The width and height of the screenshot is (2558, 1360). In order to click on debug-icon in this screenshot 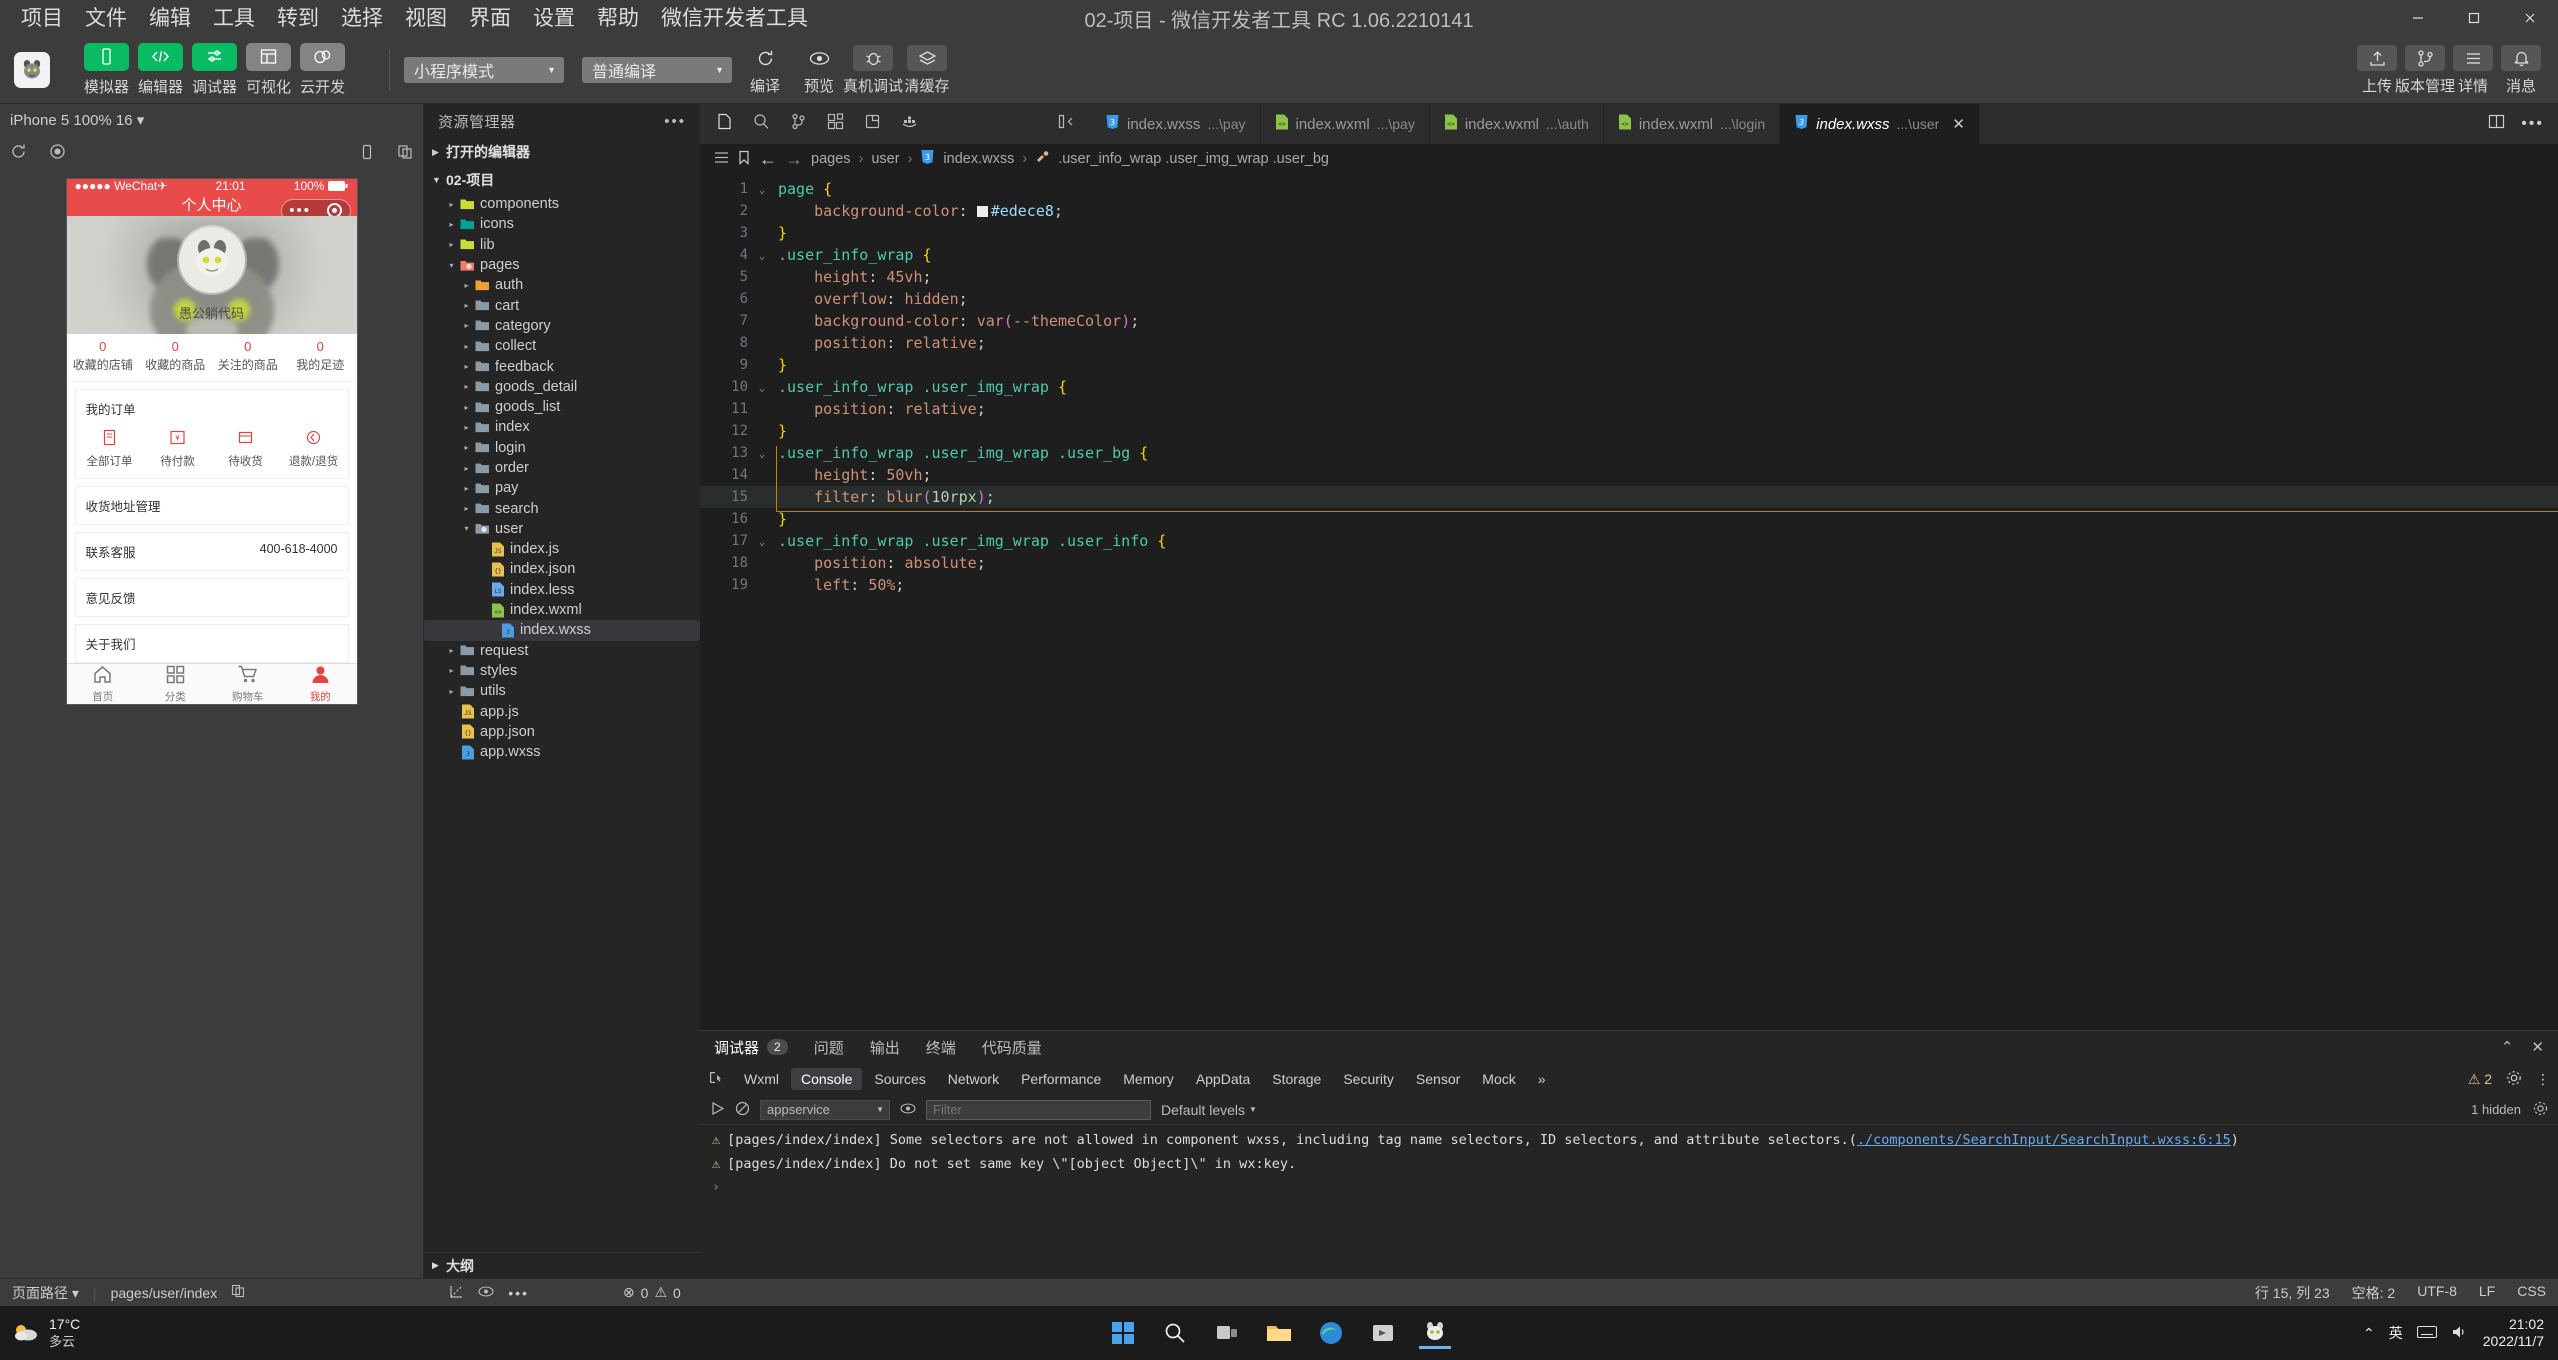, I will do `click(872, 124)`.